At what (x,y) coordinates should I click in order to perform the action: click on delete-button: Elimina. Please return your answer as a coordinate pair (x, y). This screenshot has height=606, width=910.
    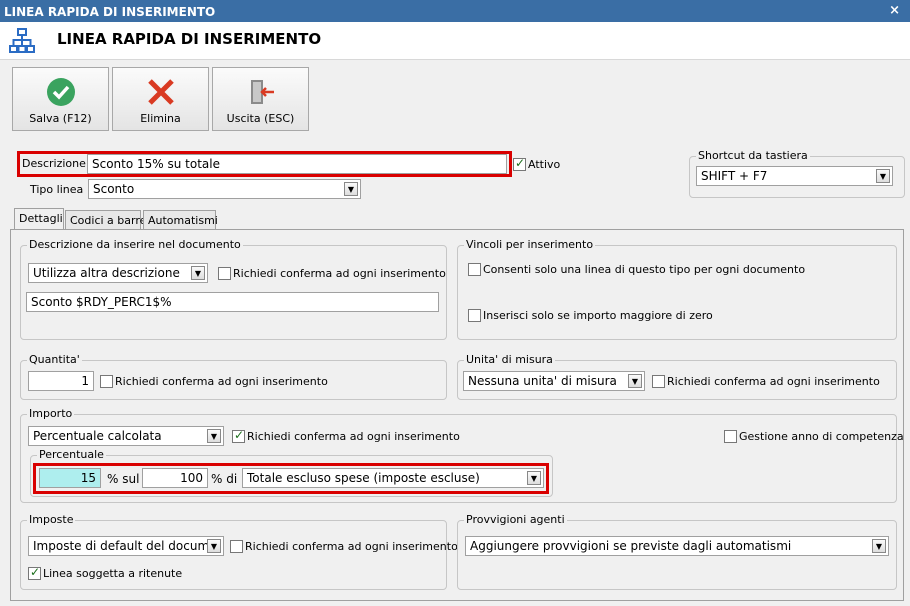
    Looking at the image, I should click on (160, 99).